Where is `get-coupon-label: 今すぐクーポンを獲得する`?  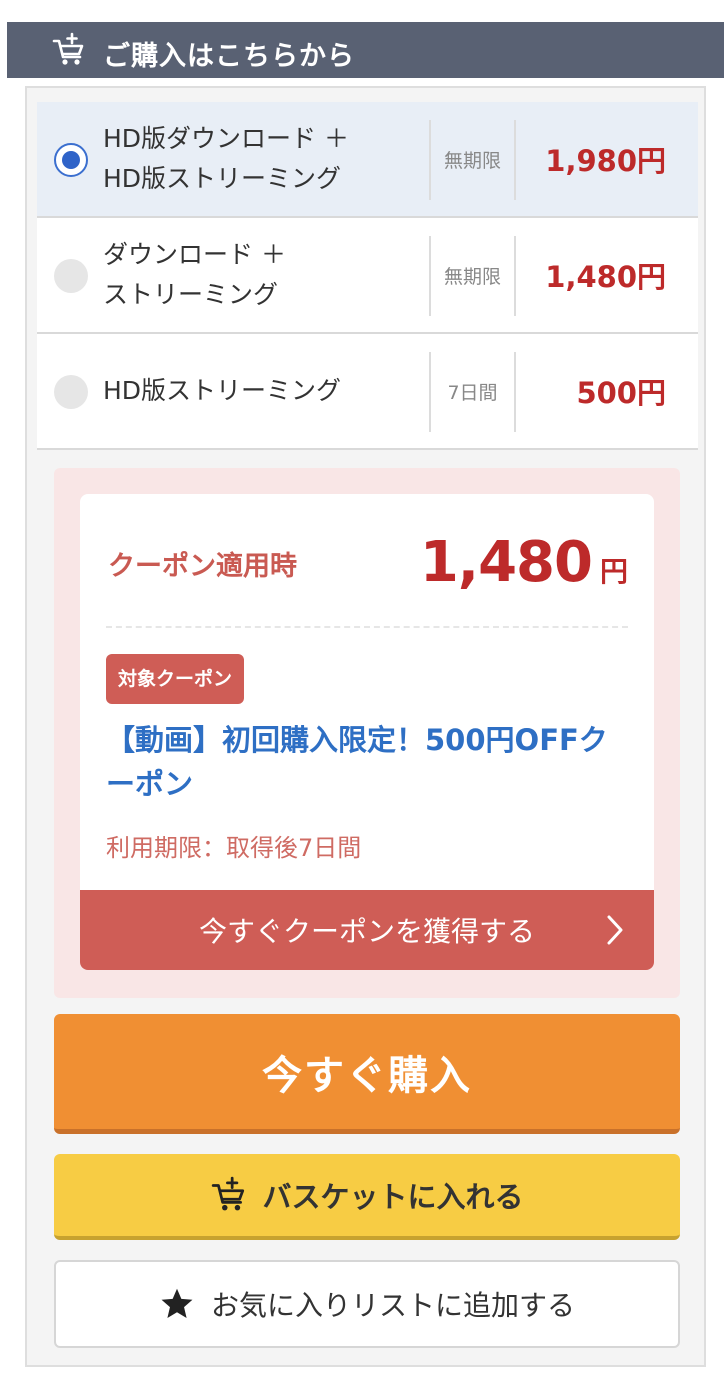 get-coupon-label: 今すぐクーポンを獲得する is located at coordinates (366, 931).